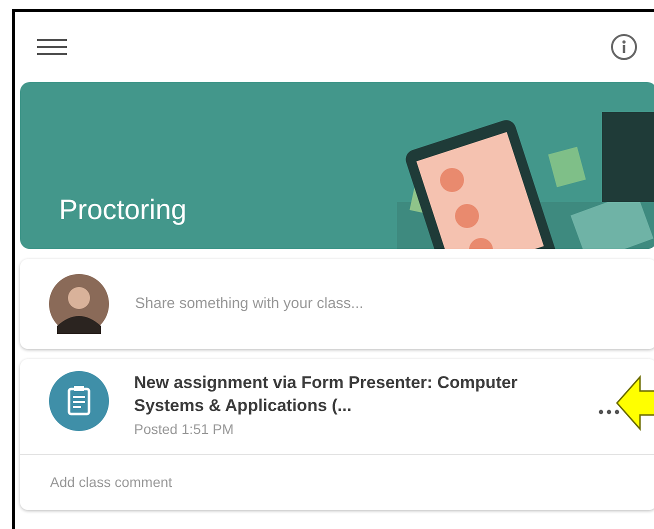 This screenshot has width=654, height=529. Describe the element at coordinates (79, 401) in the screenshot. I see `assignment-icon` at that location.